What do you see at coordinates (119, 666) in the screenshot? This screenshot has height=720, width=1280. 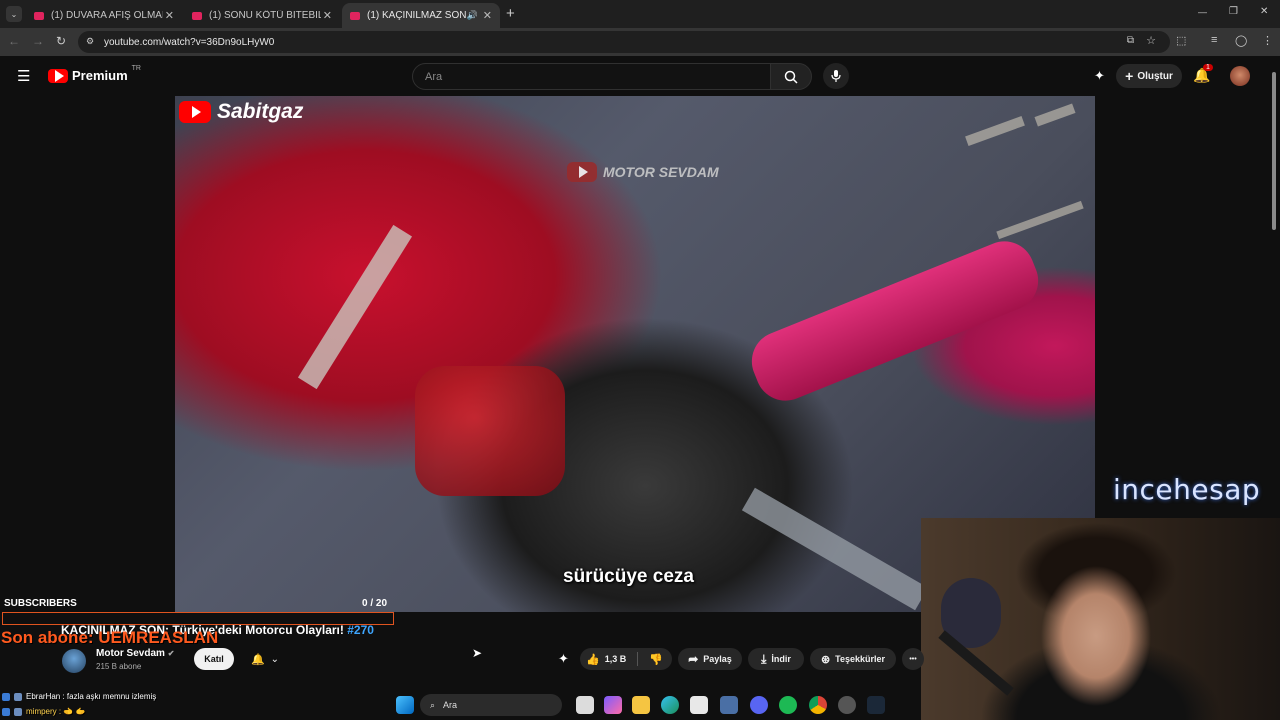 I see `channel-subscriber-count: 215 B abone` at bounding box center [119, 666].